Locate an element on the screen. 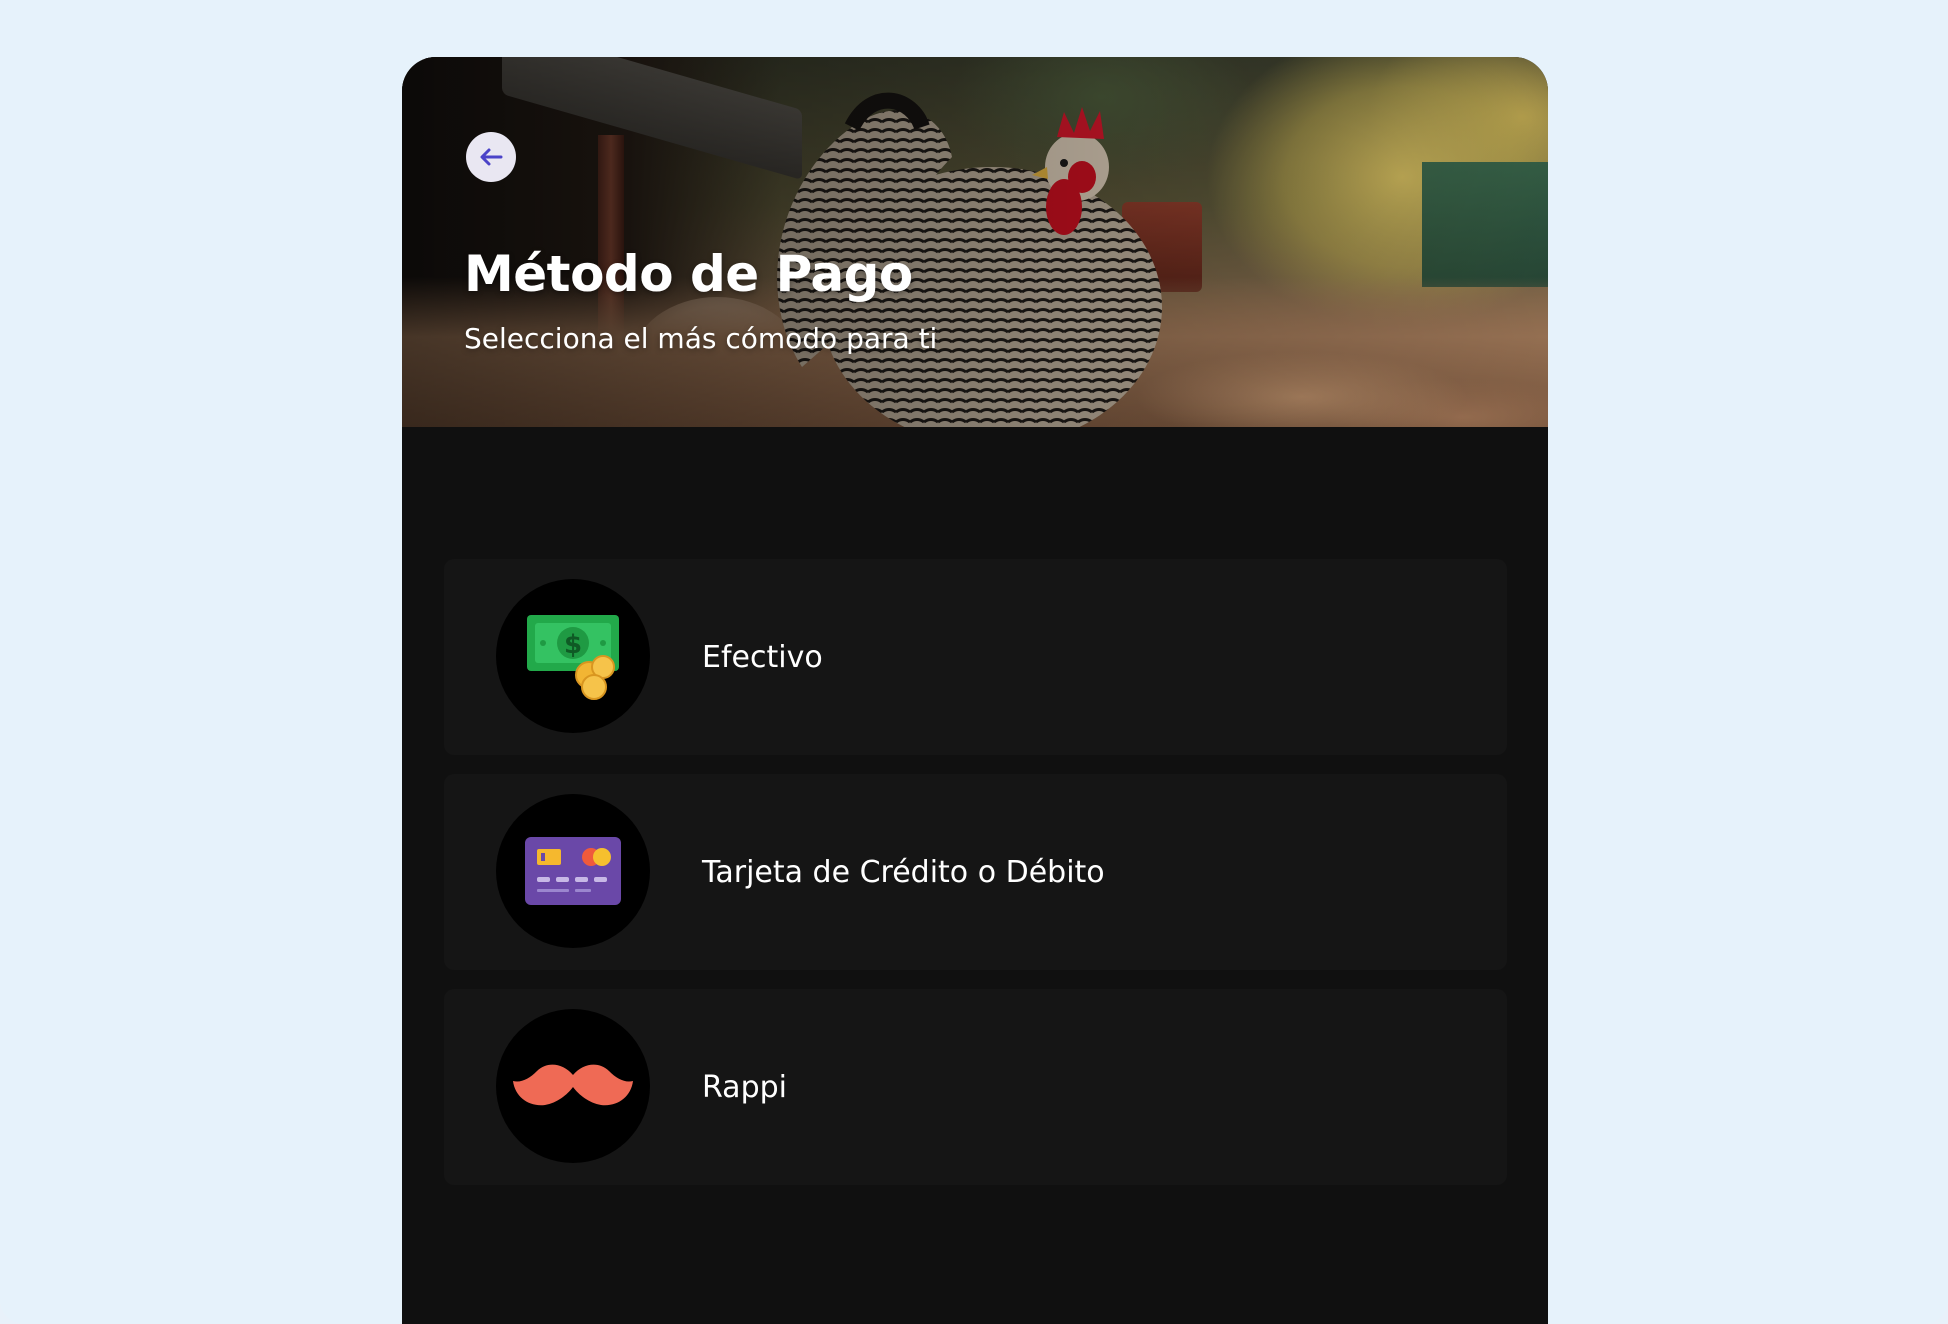 The width and height of the screenshot is (1948, 1324). arrow-left-icon is located at coordinates (491, 157).